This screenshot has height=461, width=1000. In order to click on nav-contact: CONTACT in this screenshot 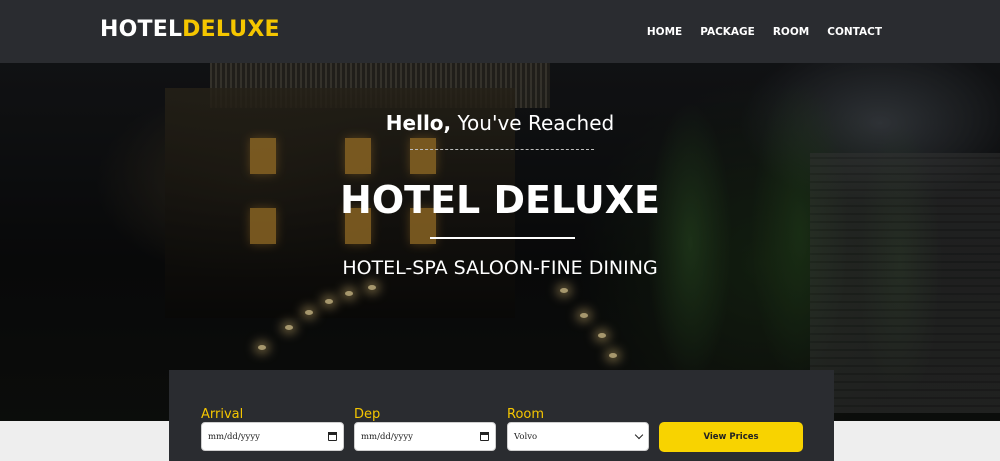, I will do `click(854, 32)`.